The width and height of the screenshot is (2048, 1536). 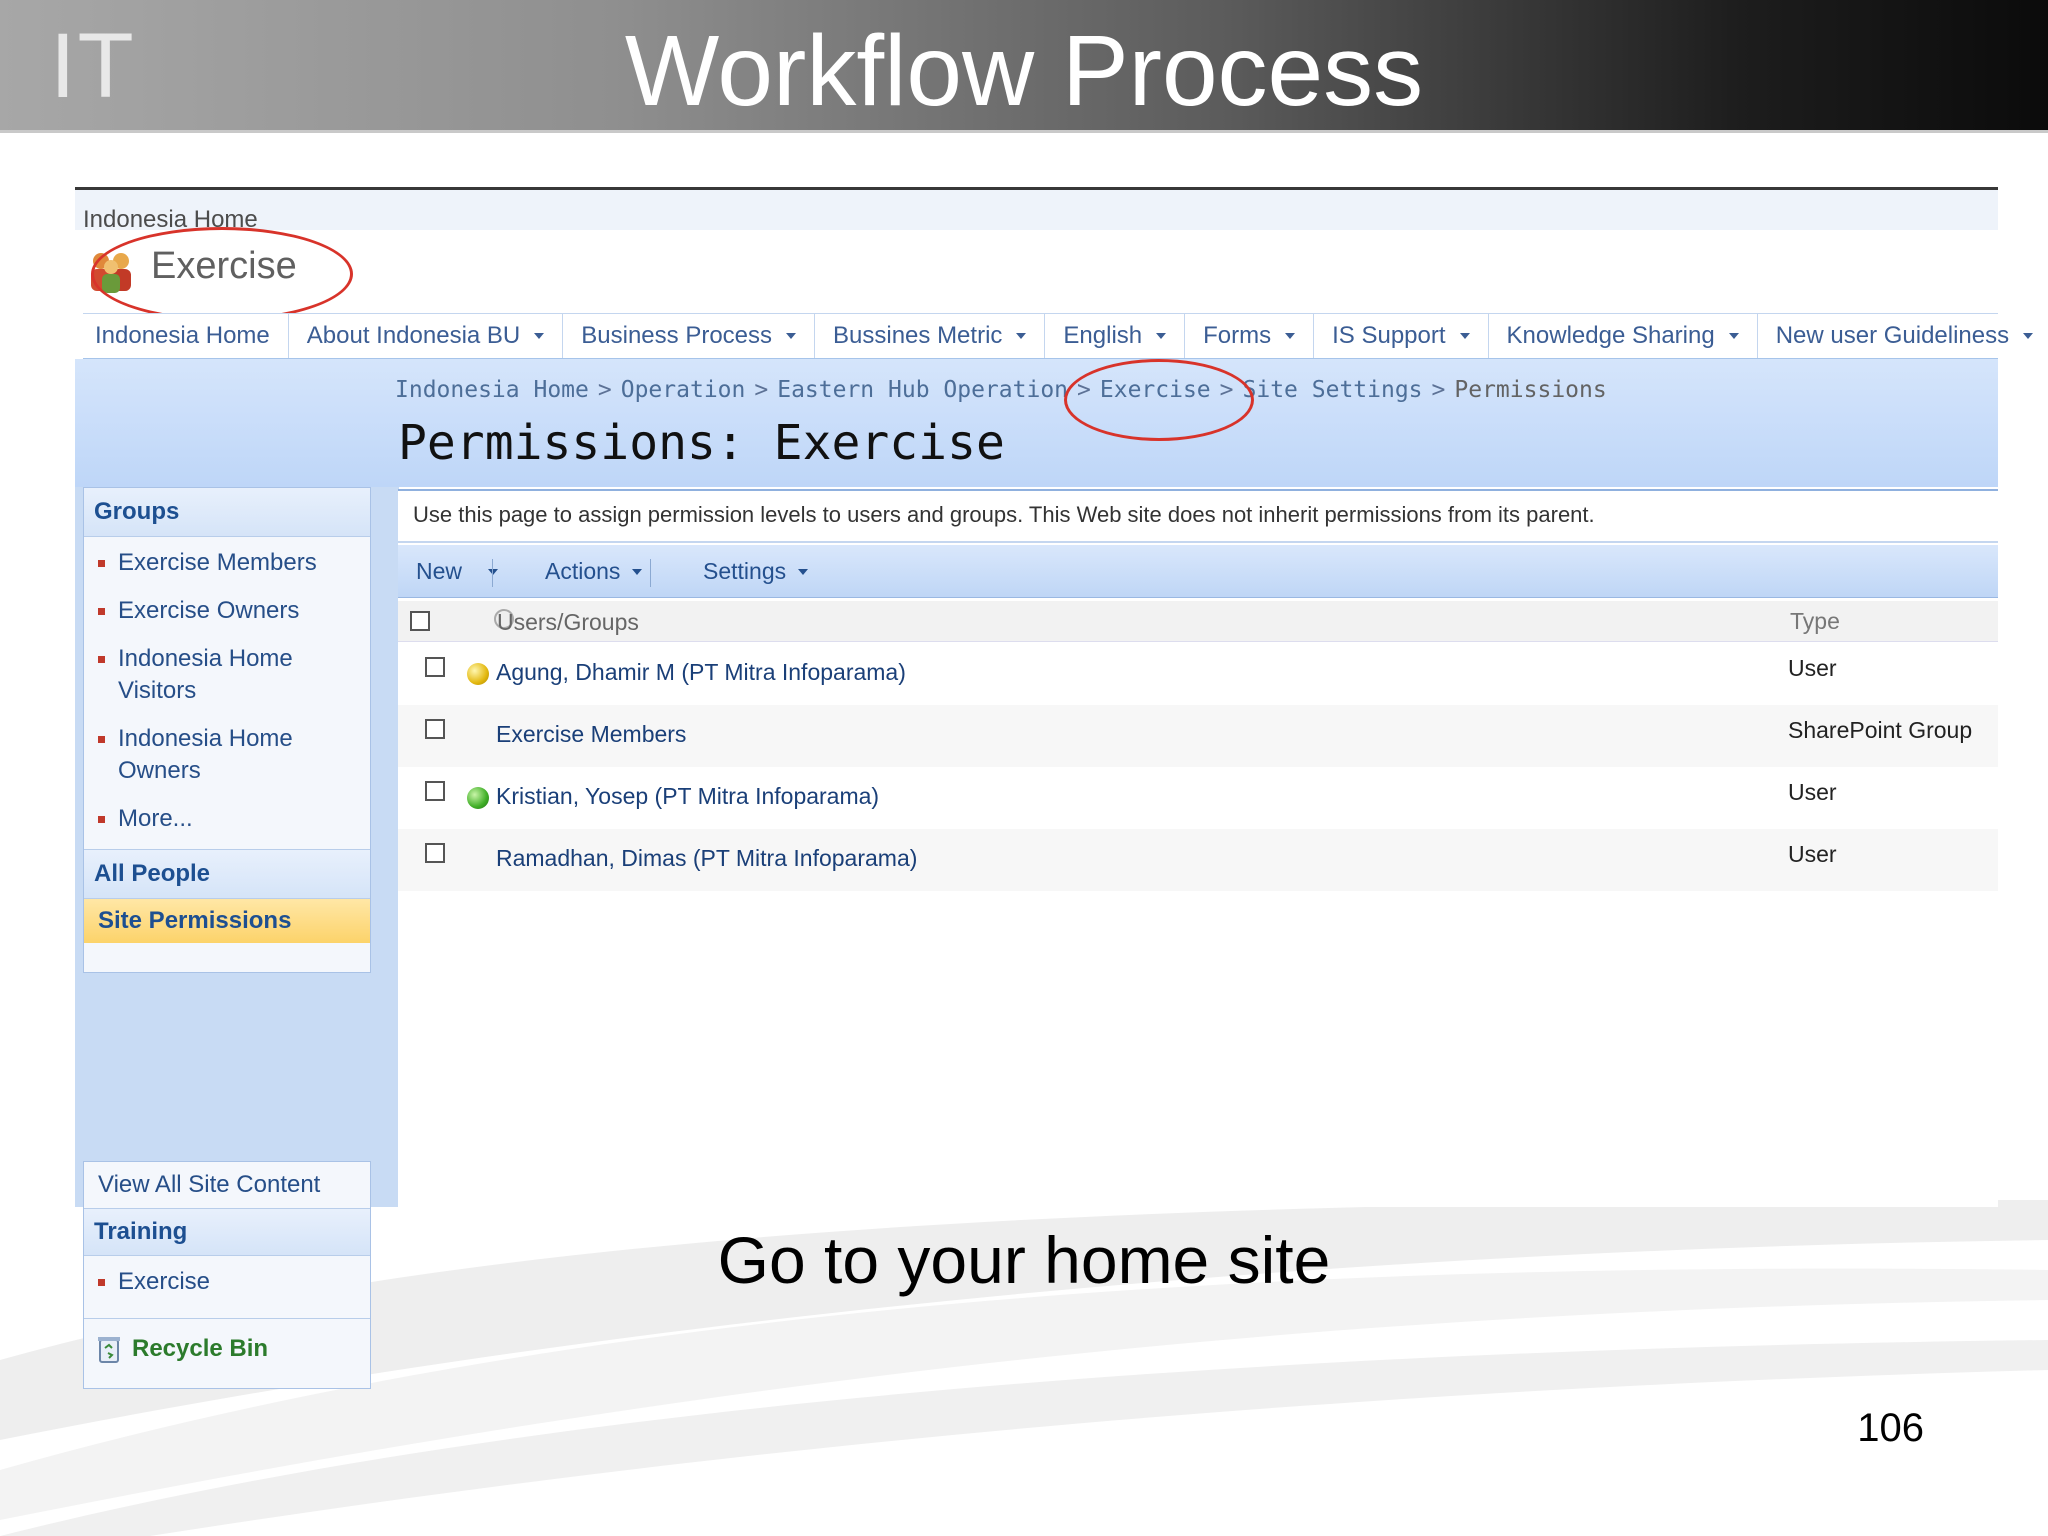 What do you see at coordinates (420, 621) in the screenshot?
I see `select-all-checkbox` at bounding box center [420, 621].